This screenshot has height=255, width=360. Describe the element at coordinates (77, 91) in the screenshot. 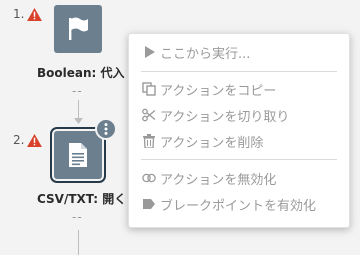

I see `step-1-dash: --` at that location.